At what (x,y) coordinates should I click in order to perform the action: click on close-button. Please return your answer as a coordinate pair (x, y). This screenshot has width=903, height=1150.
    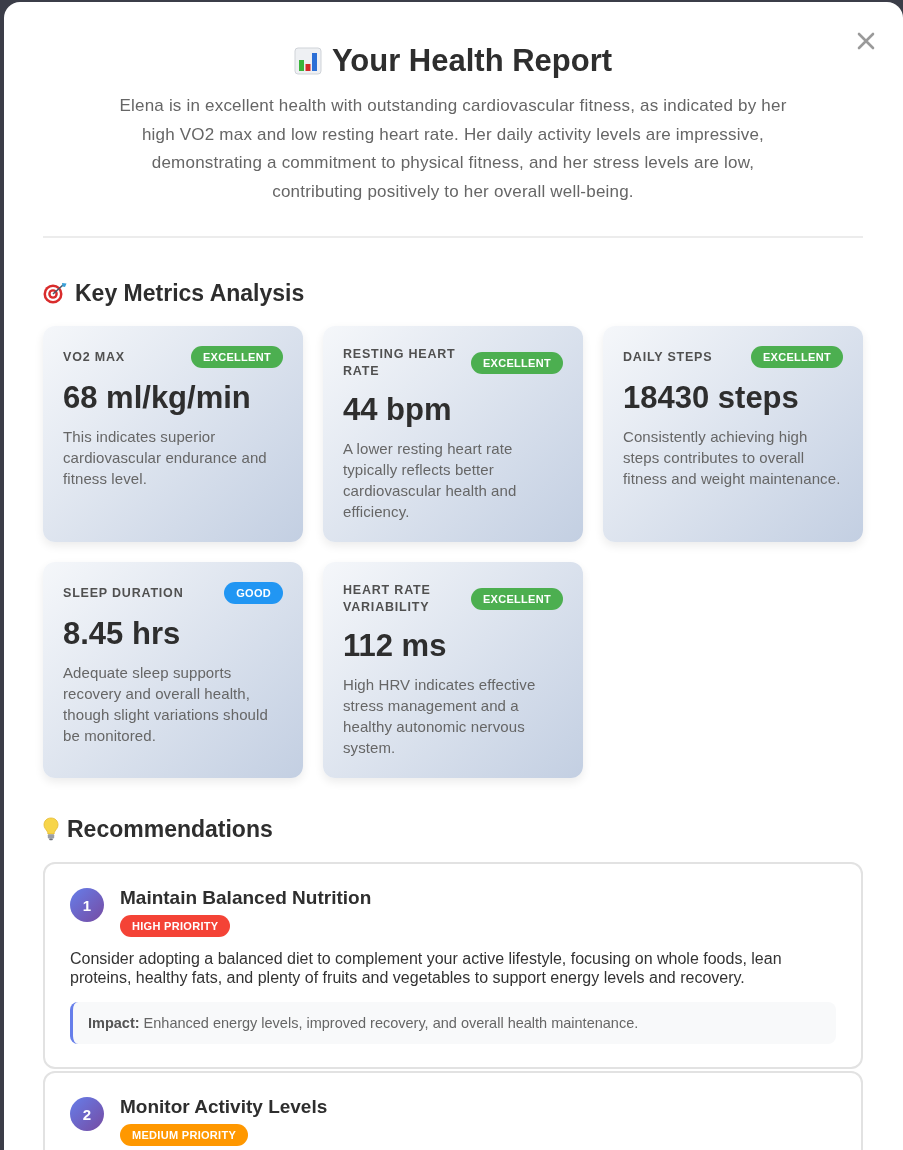
    Looking at the image, I should click on (866, 41).